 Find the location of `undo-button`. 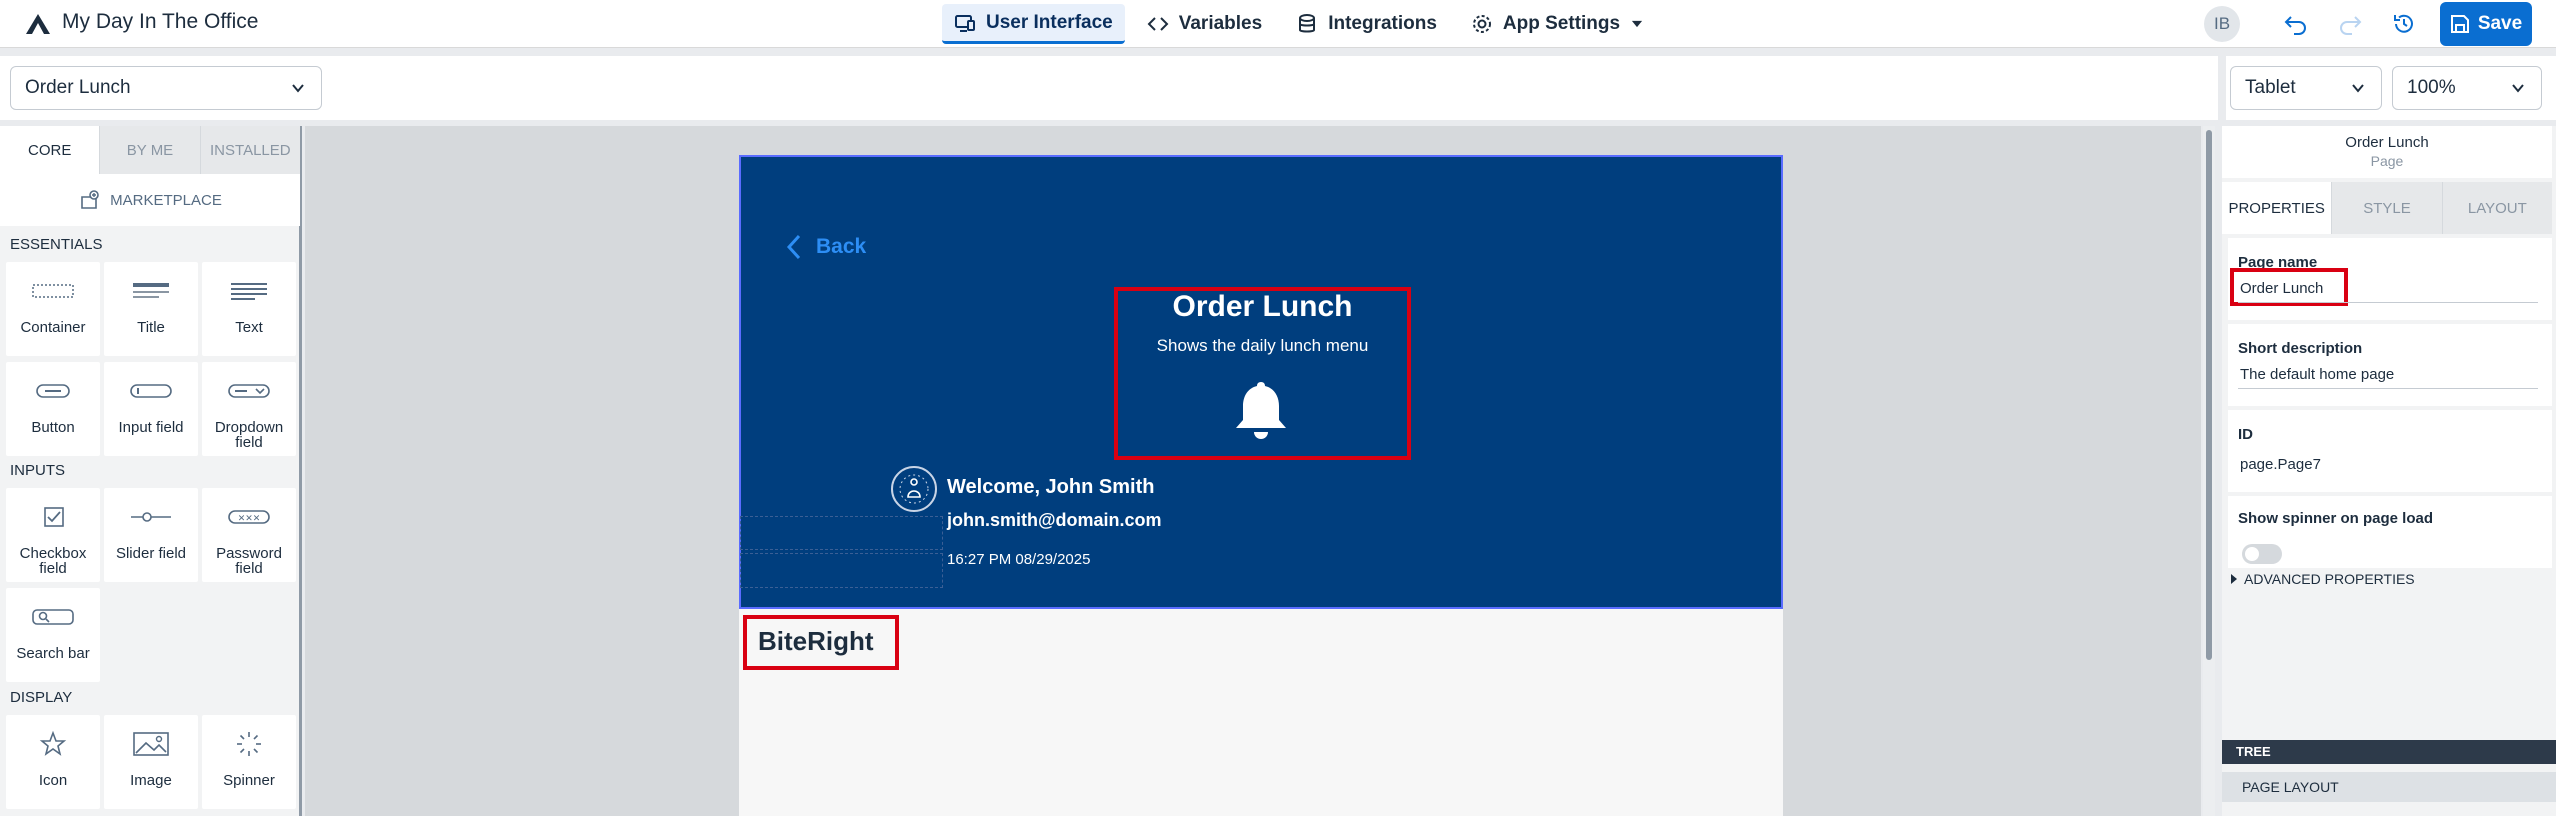

undo-button is located at coordinates (2296, 24).